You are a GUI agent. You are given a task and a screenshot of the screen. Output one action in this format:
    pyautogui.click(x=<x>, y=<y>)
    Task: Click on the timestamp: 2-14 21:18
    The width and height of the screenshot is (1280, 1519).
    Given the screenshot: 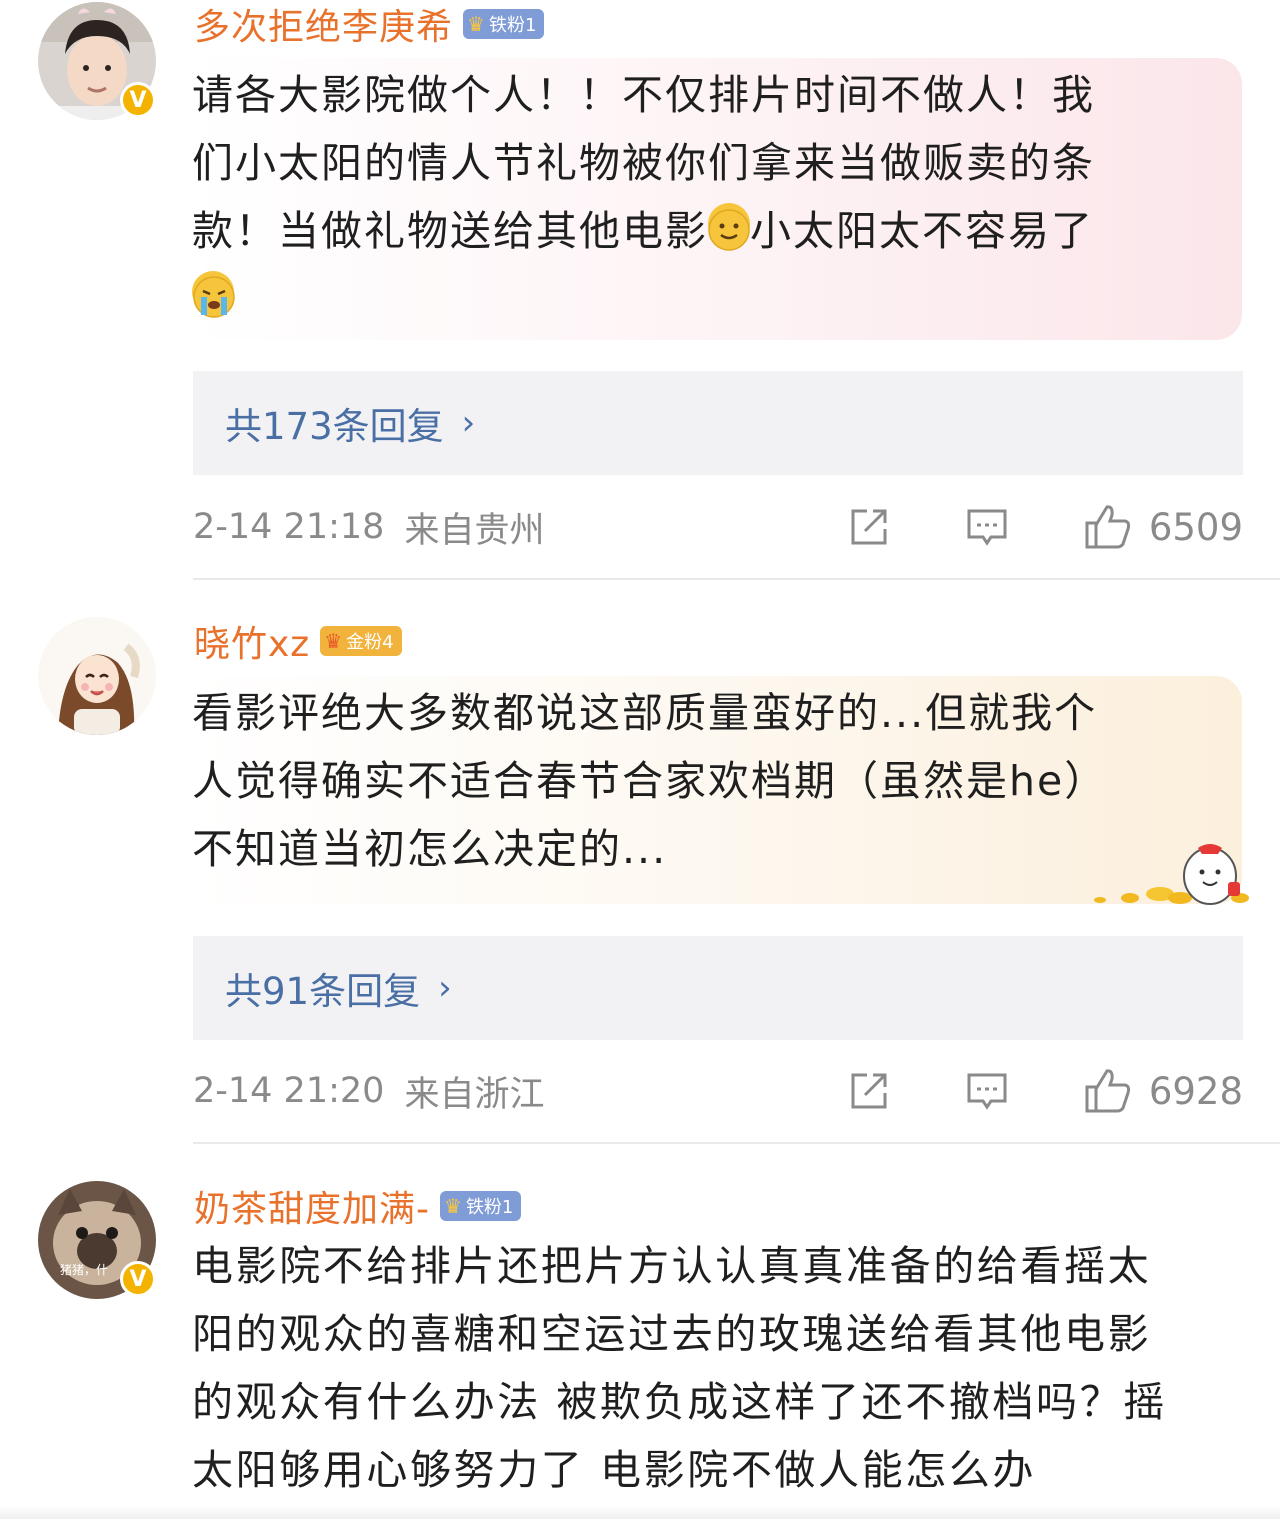 What is the action you would take?
    pyautogui.click(x=289, y=527)
    